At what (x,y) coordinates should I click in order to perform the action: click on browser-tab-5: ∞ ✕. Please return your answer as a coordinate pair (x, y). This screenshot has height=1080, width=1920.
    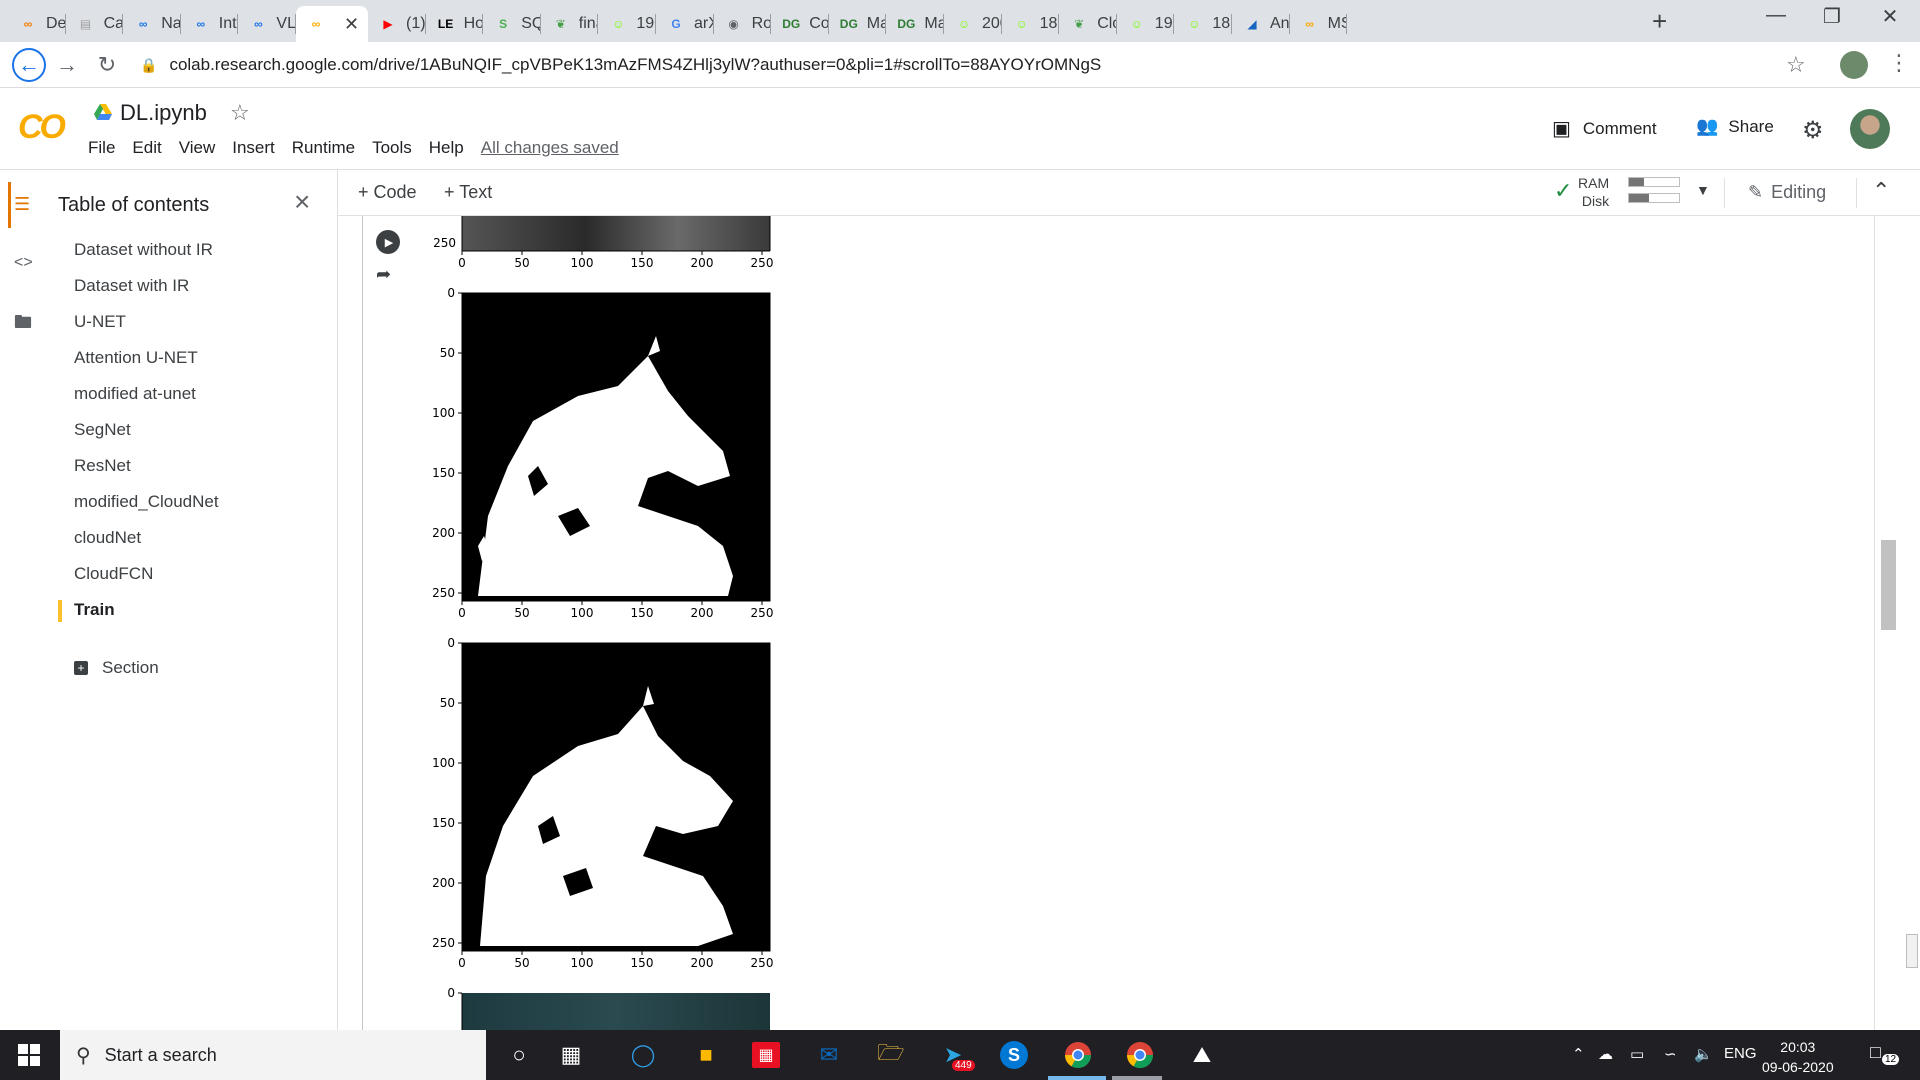
    Looking at the image, I should click on (332, 24).